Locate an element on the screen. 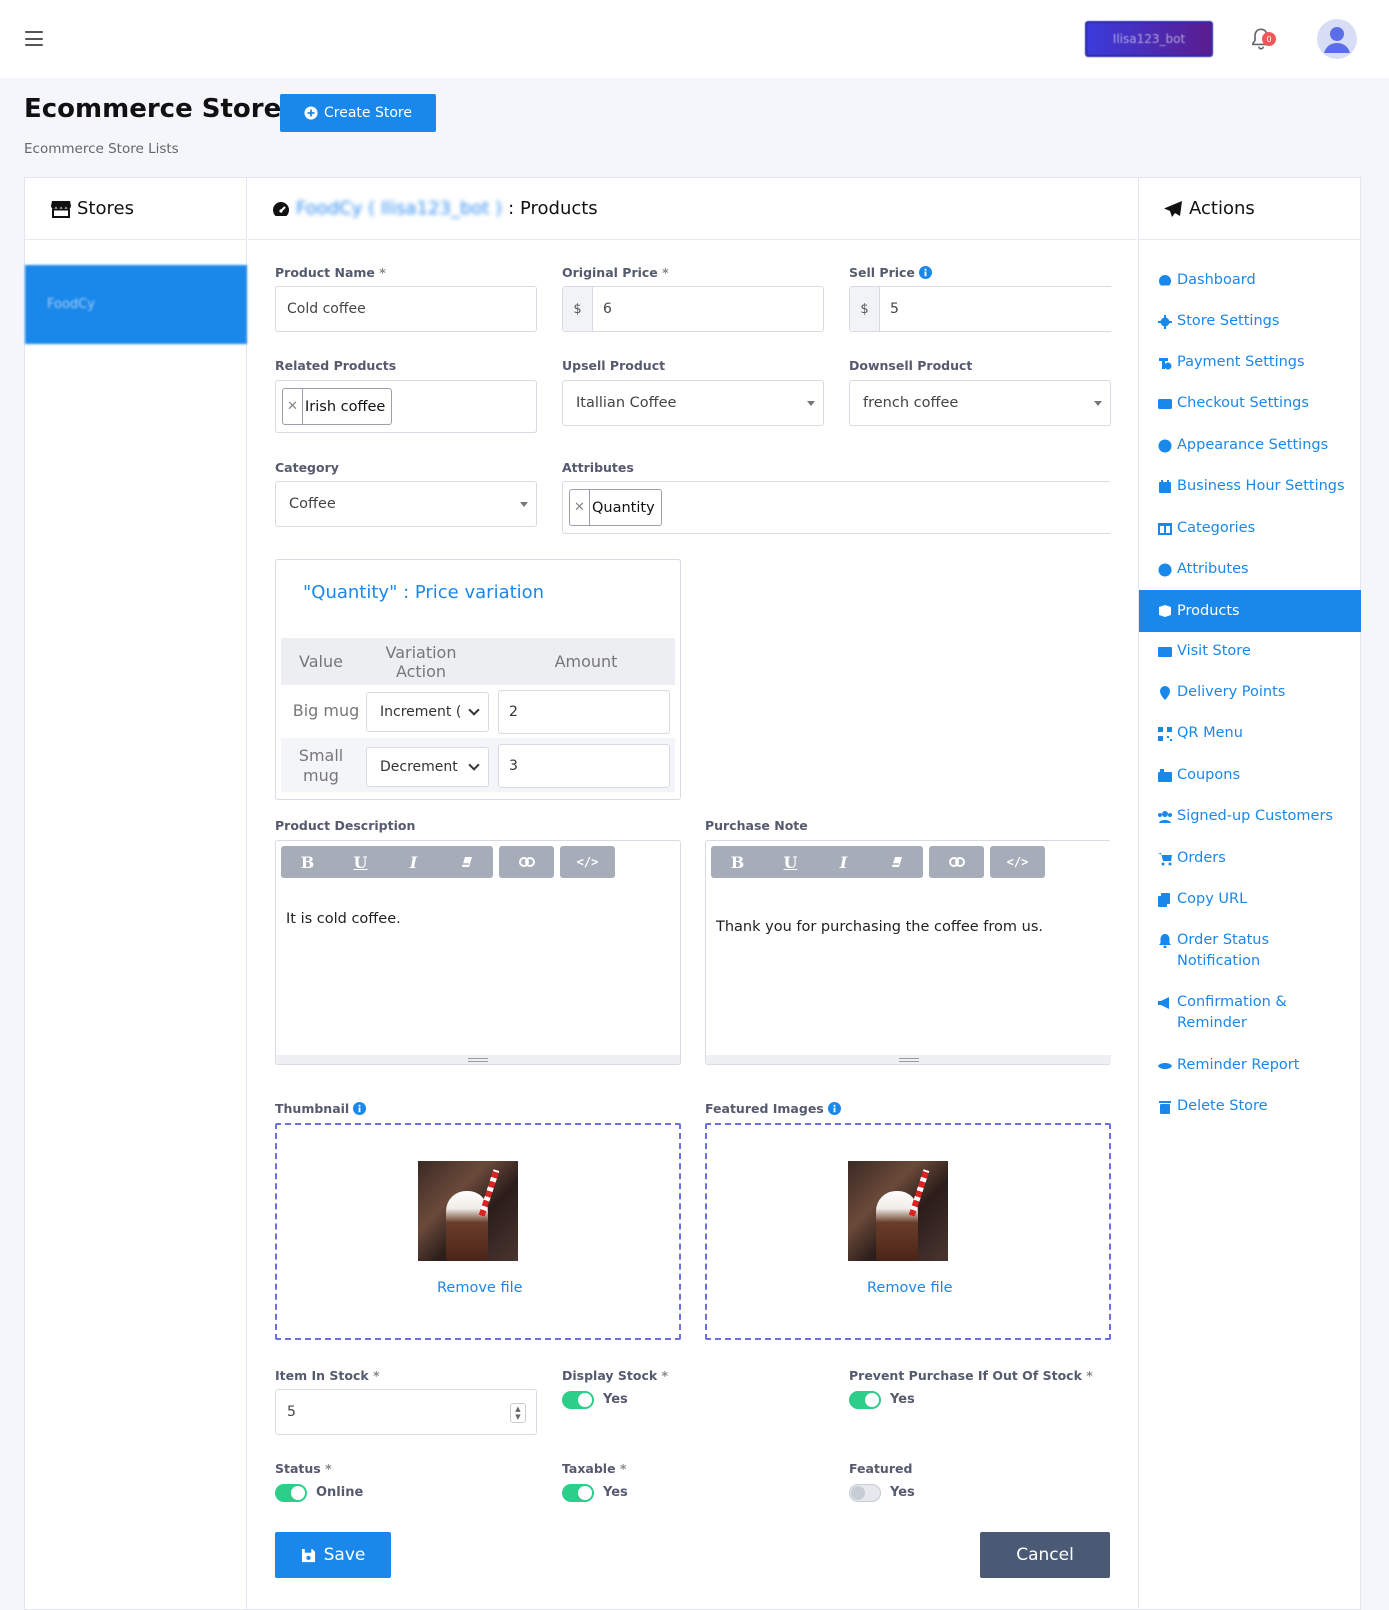 This screenshot has width=1389, height=1610. sell-price-label: Sell Price is located at coordinates (890, 272).